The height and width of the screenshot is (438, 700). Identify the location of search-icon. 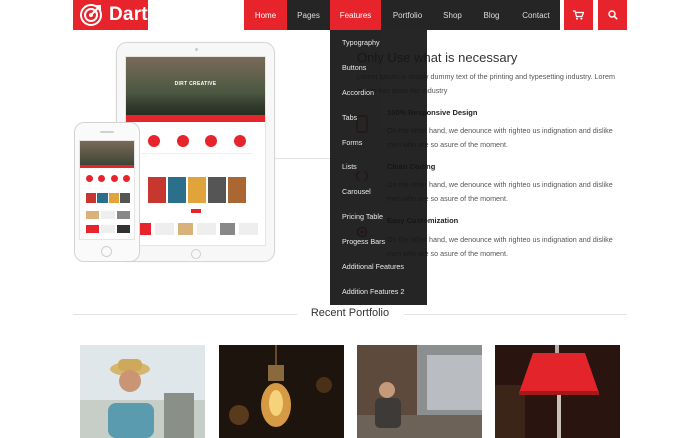
(612, 15).